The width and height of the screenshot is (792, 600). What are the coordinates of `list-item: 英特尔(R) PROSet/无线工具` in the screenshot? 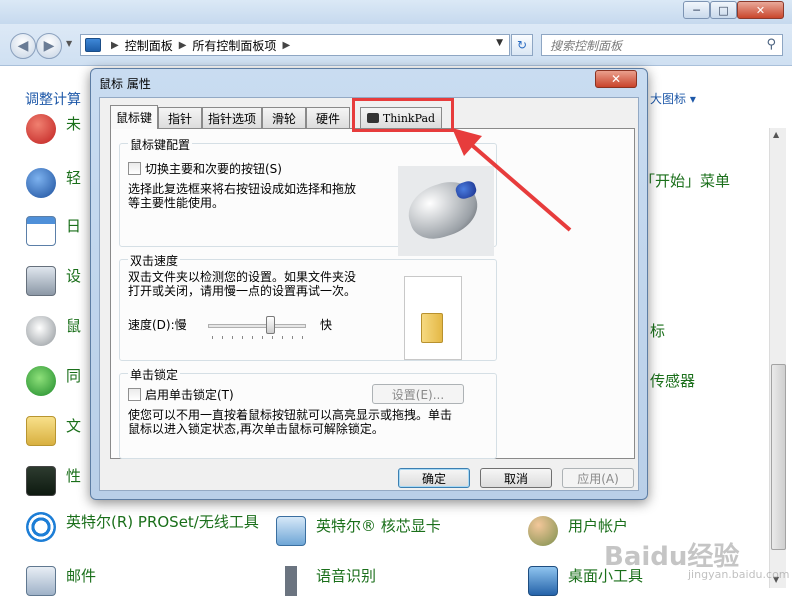 It's located at (146, 527).